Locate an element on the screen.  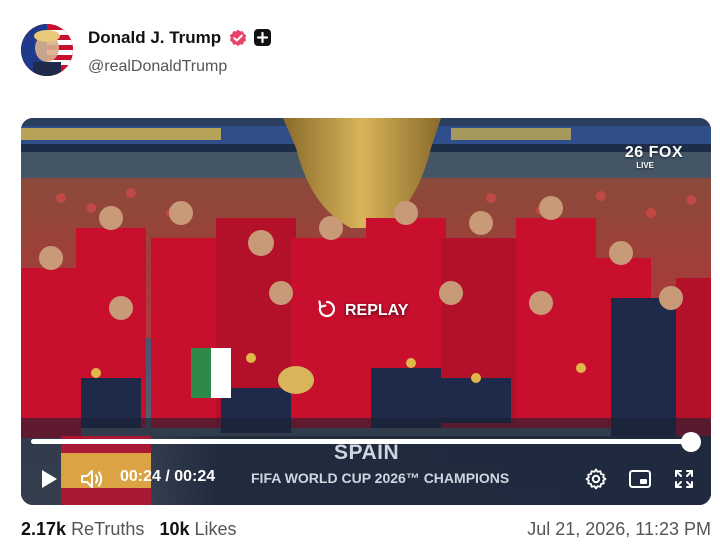
likes-label: Likes is located at coordinates (215, 529).